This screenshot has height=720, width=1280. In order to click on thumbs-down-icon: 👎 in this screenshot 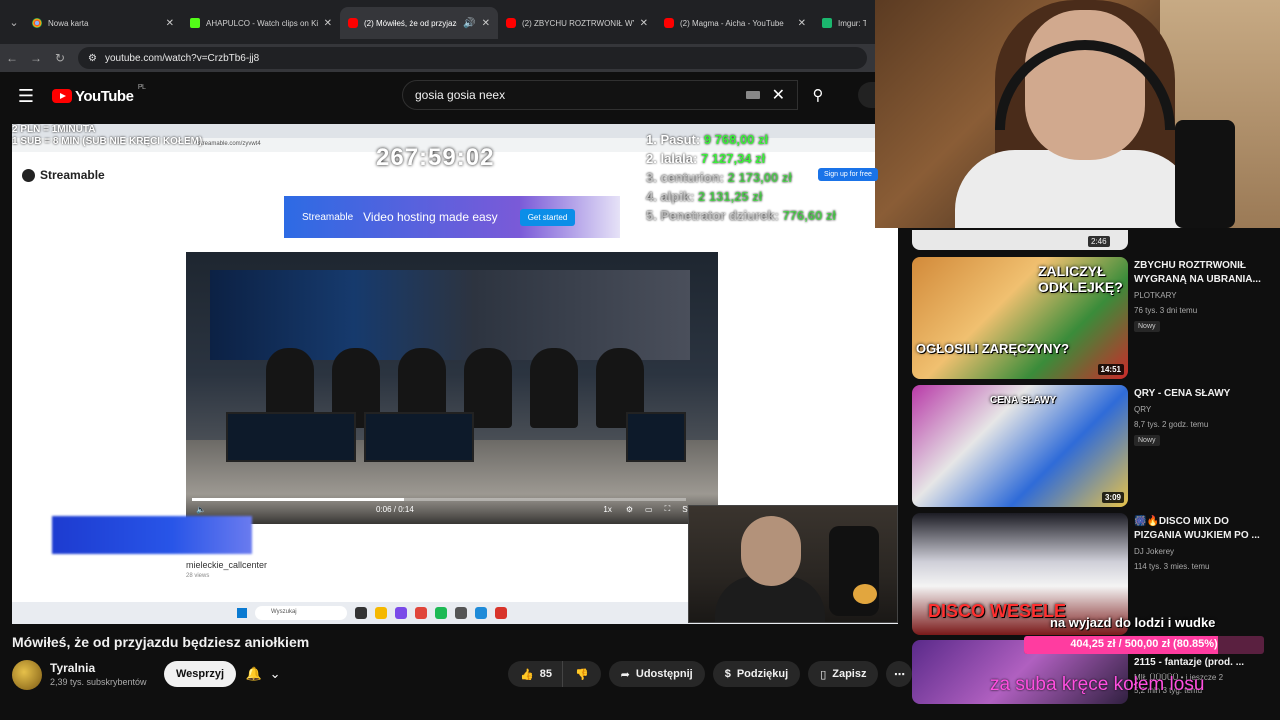, I will do `click(581, 674)`.